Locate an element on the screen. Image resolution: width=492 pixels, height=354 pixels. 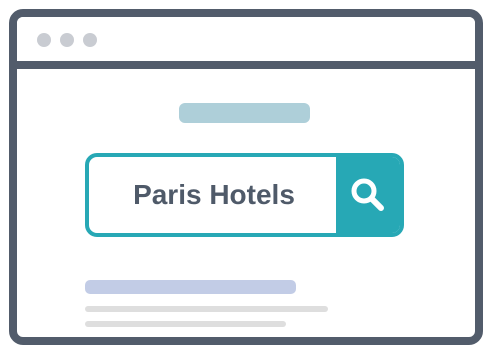
search-result-title-placeholder is located at coordinates (190, 287).